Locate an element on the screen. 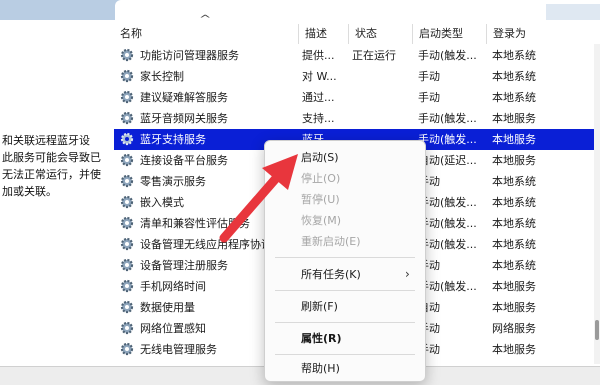  top-right-tab is located at coordinates (573, 12).